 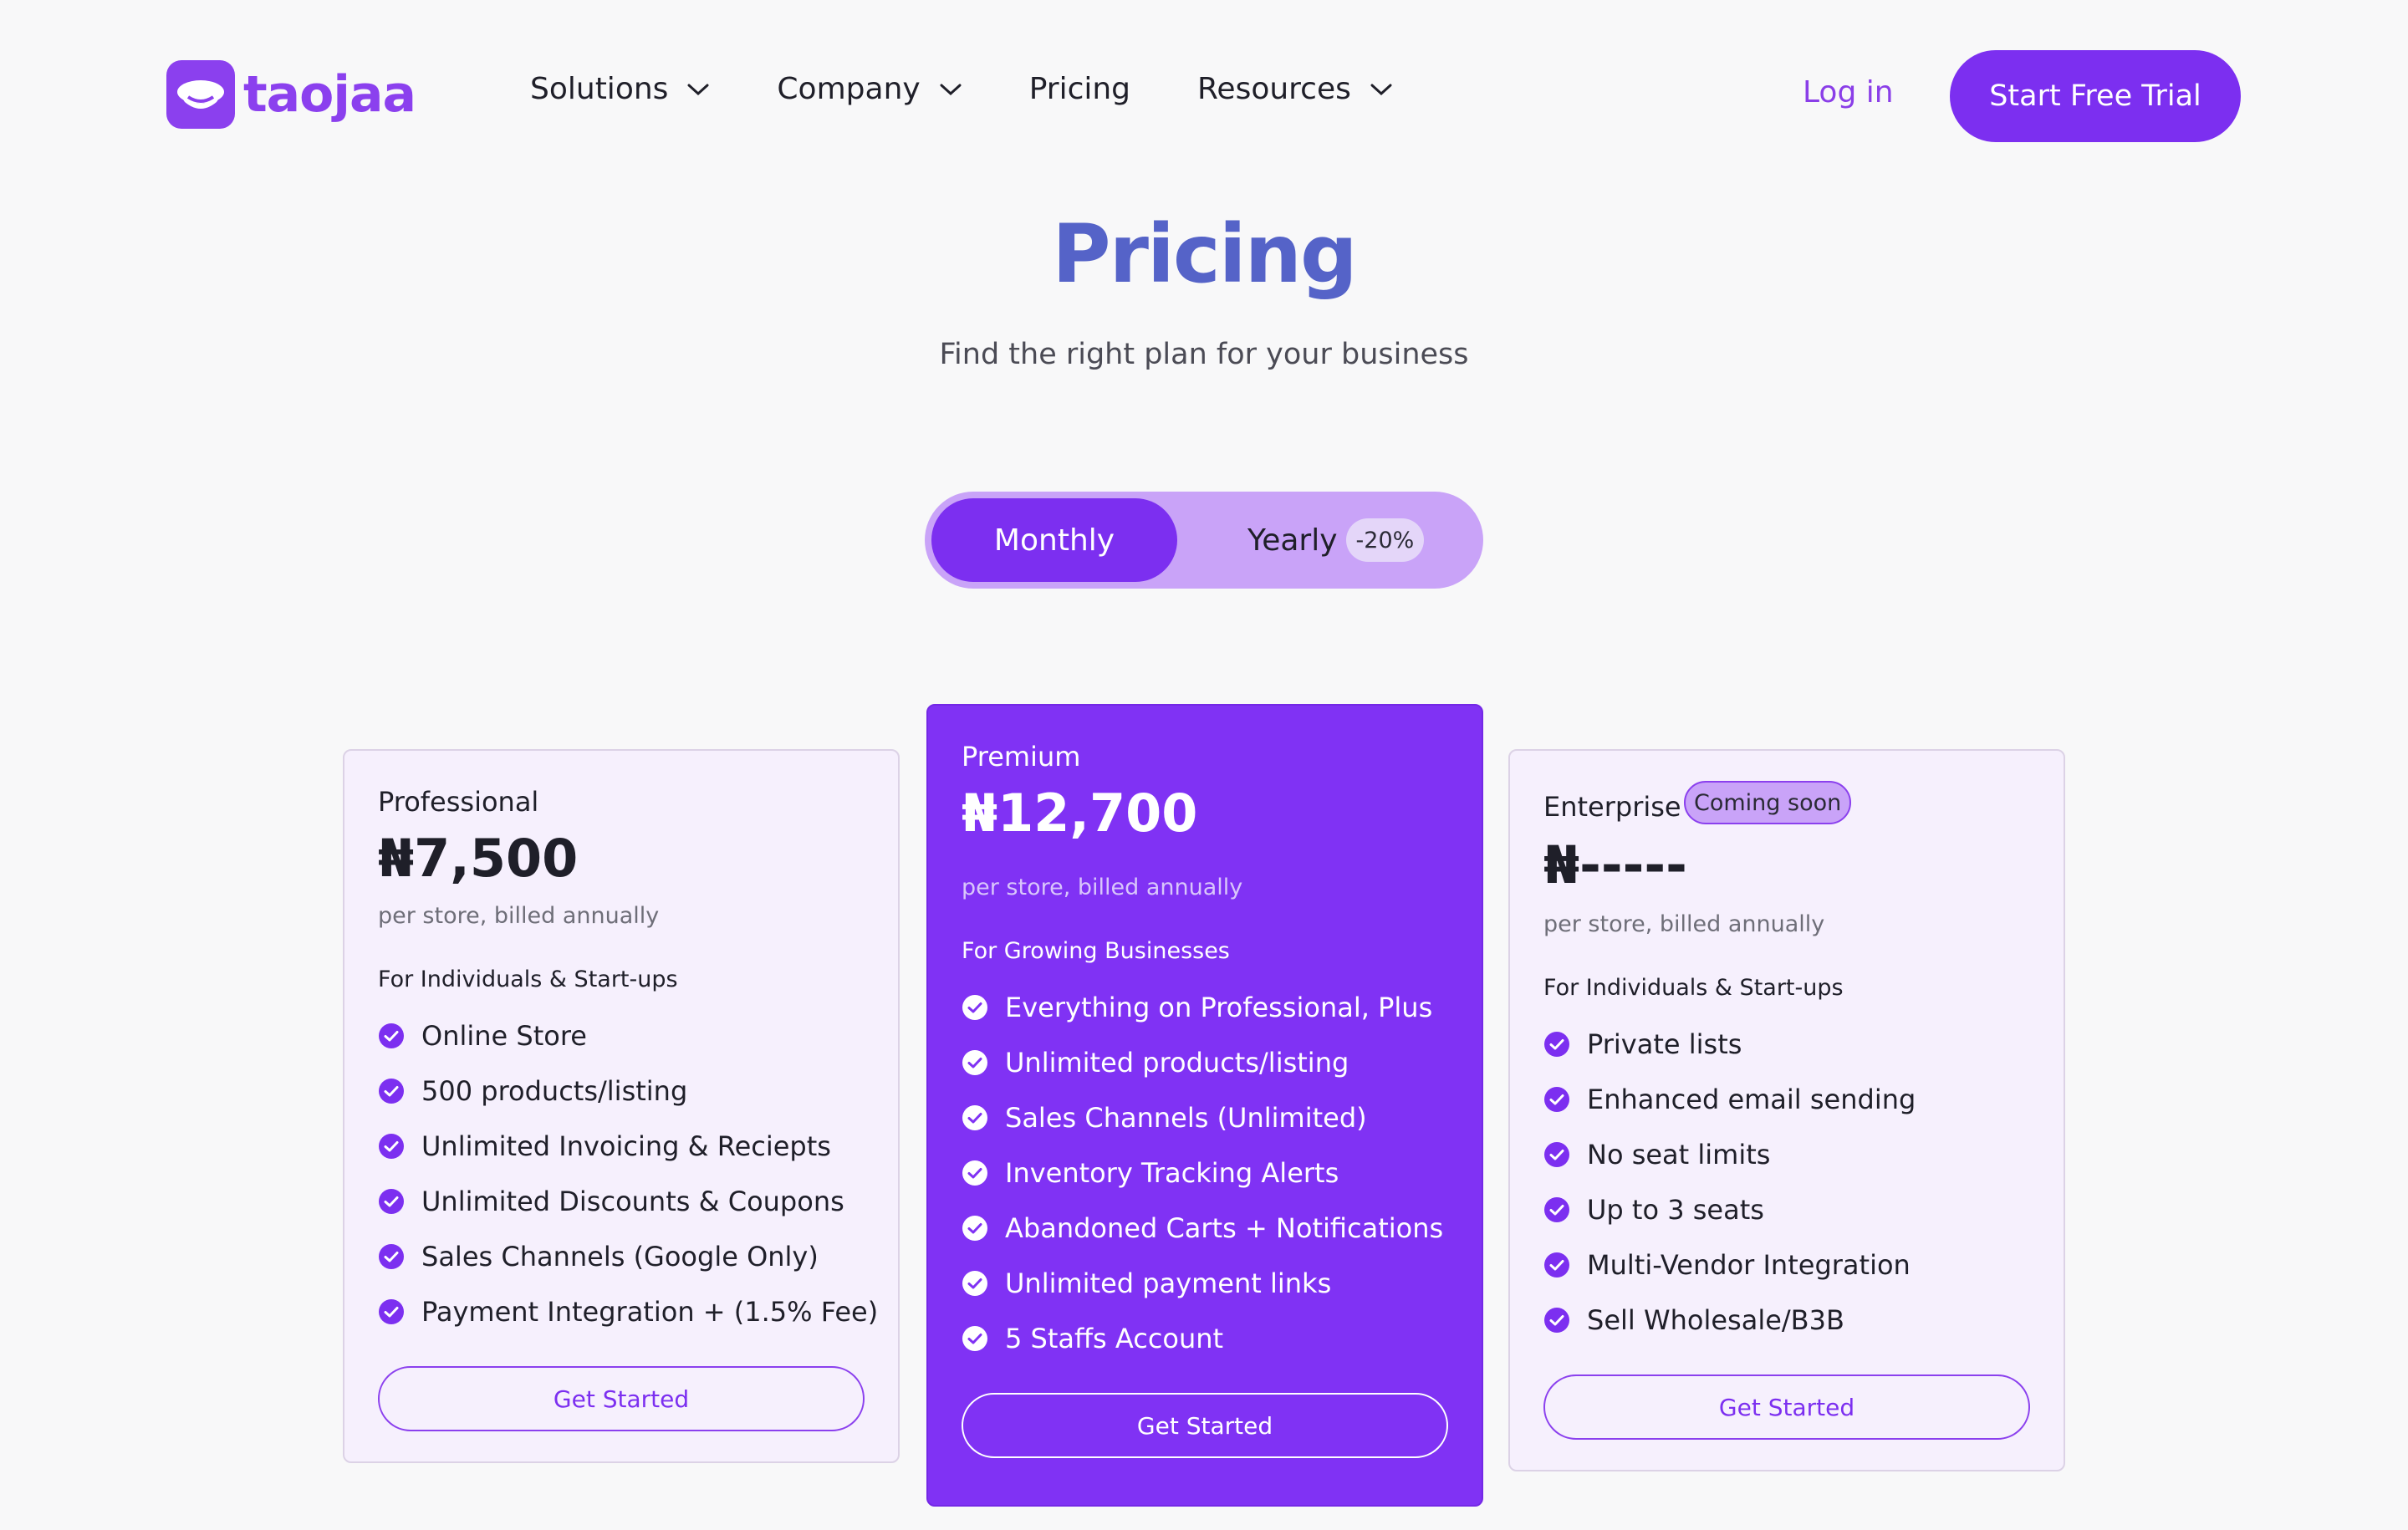 I want to click on logo: taojaa, so click(x=291, y=94).